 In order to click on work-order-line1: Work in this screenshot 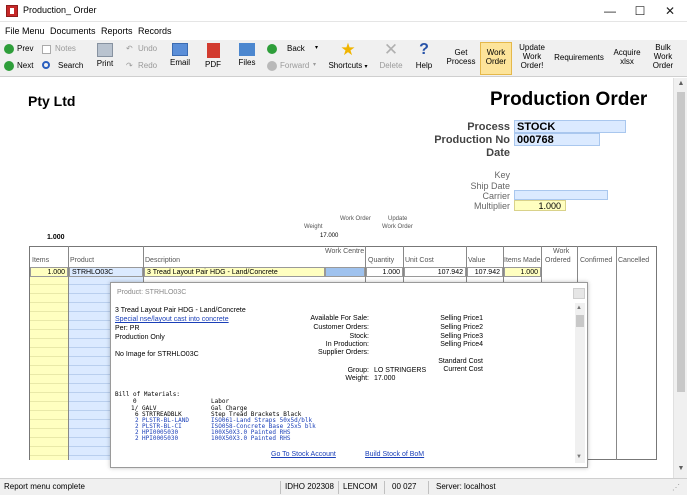, I will do `click(496, 52)`.